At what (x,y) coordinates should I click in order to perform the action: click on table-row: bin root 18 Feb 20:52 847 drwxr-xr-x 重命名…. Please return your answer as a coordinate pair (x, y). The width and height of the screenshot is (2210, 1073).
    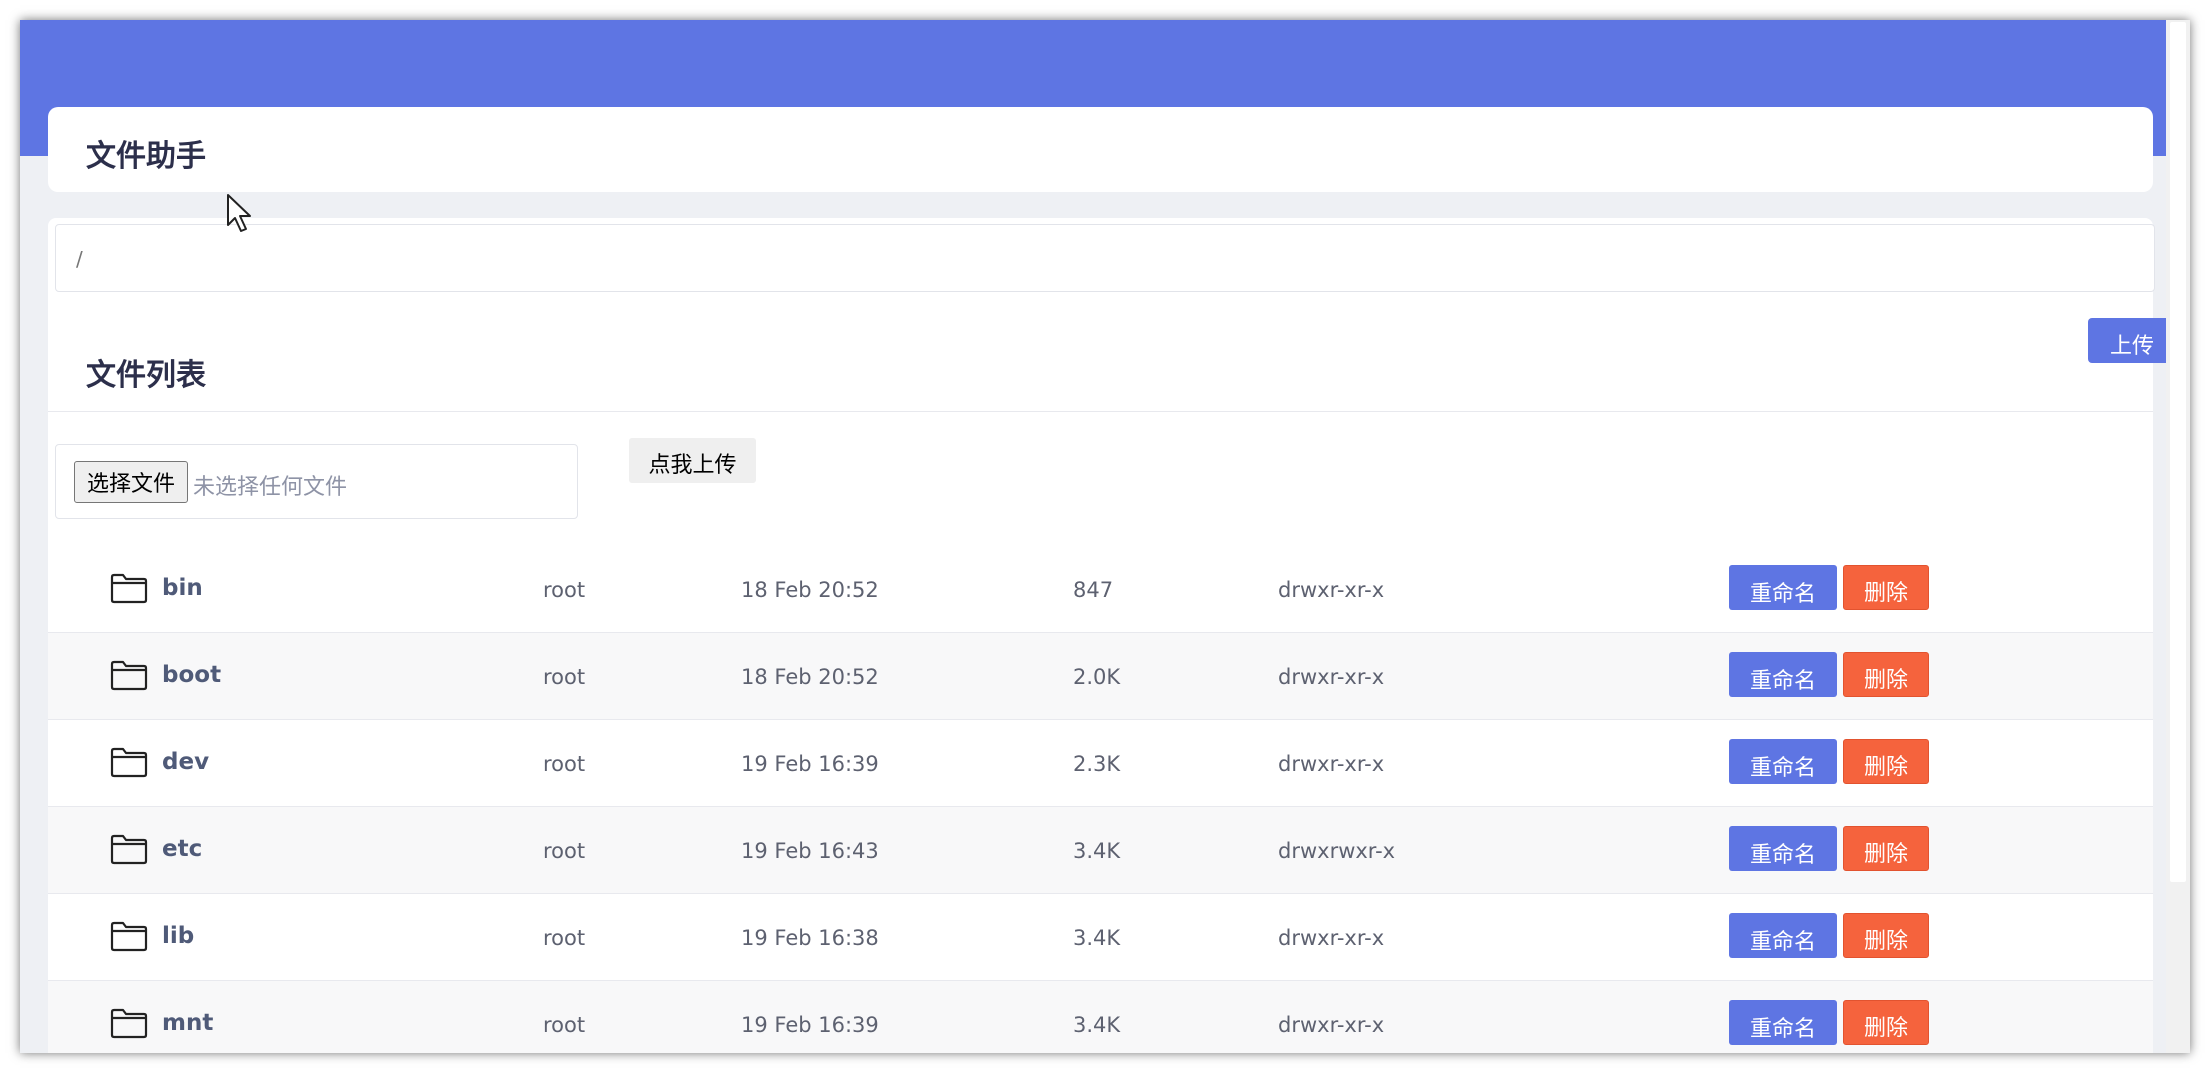
    Looking at the image, I should click on (1100, 589).